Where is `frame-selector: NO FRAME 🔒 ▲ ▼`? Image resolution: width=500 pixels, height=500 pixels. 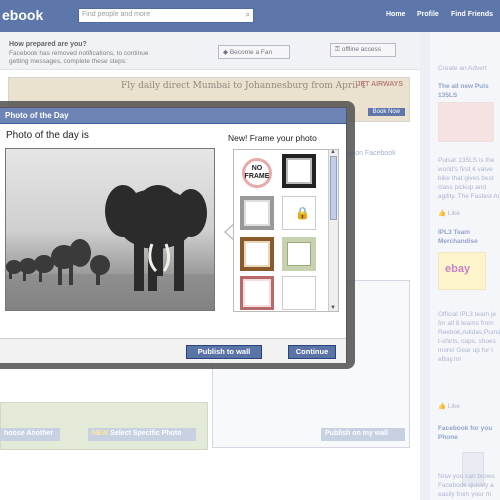
frame-selector: NO FRAME 🔒 ▲ ▼ is located at coordinates (286, 230).